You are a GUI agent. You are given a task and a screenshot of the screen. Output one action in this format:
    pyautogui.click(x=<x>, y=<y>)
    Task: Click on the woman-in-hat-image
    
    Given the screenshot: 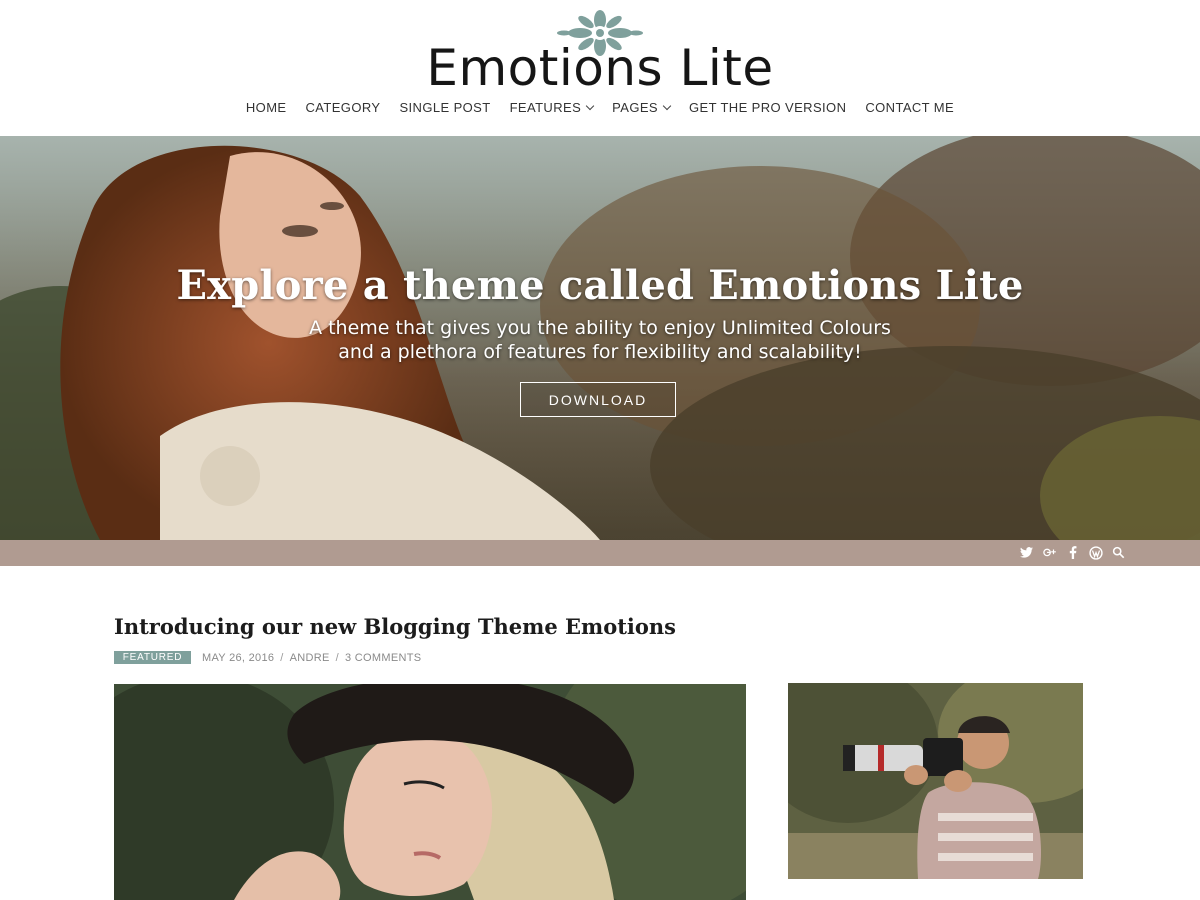 What is the action you would take?
    pyautogui.click(x=430, y=792)
    